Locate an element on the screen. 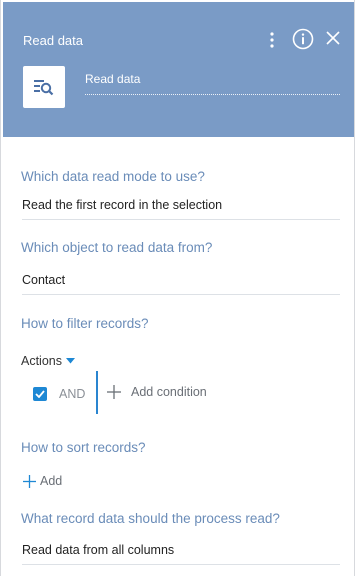 This screenshot has width=355, height=576. panel-title: Read data is located at coordinates (53, 40).